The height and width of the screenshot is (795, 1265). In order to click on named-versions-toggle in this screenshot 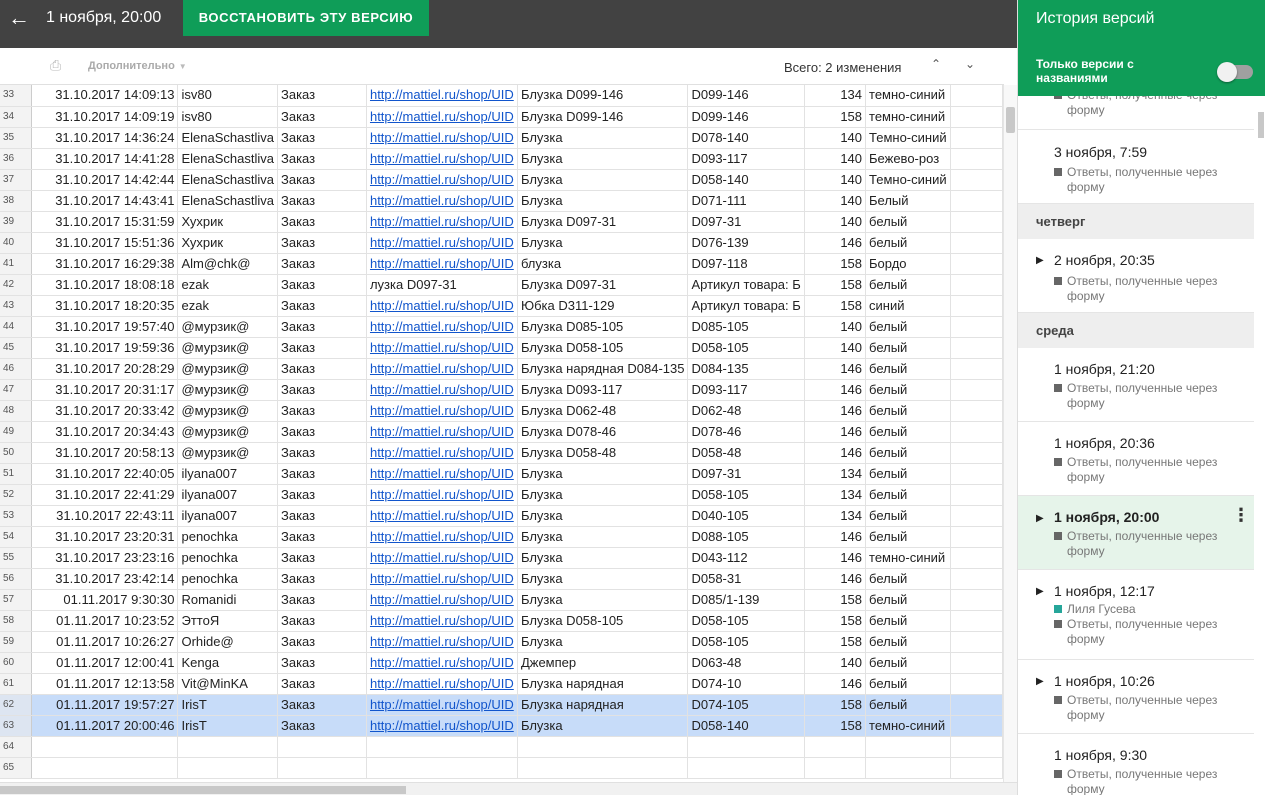, I will do `click(1235, 72)`.